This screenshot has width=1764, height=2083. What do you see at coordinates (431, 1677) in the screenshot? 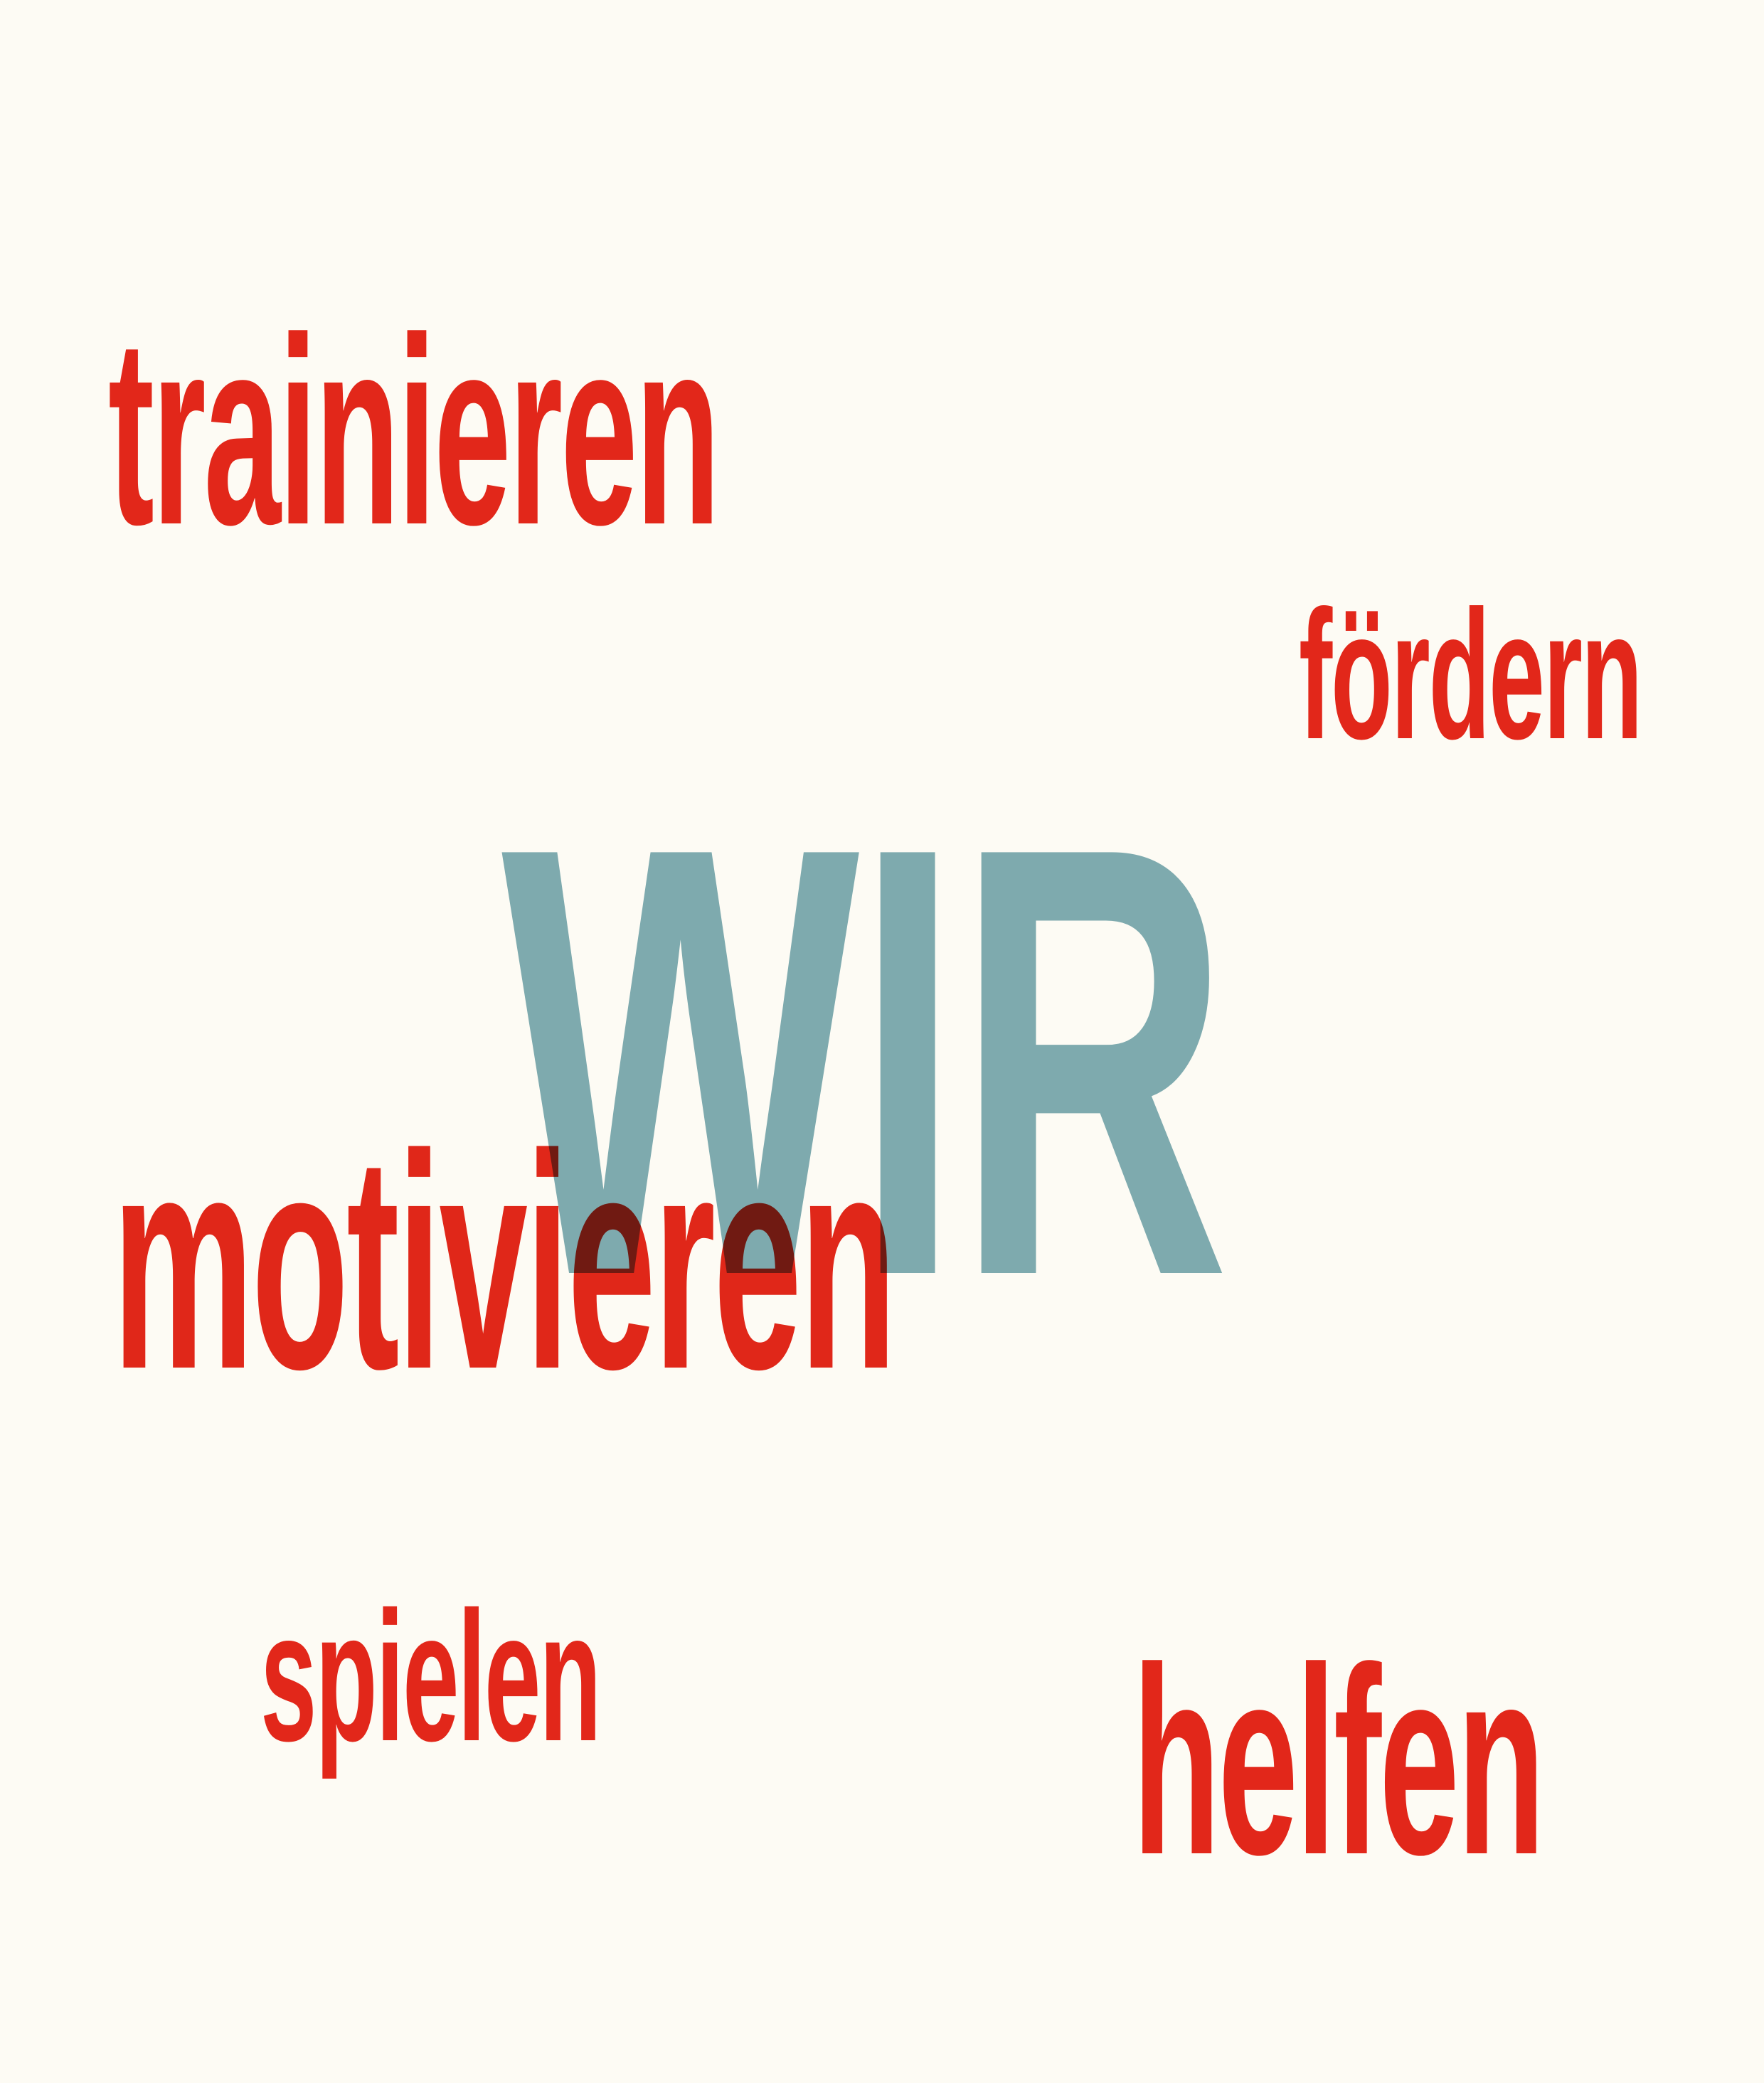
I see `word-spielen: spielen` at bounding box center [431, 1677].